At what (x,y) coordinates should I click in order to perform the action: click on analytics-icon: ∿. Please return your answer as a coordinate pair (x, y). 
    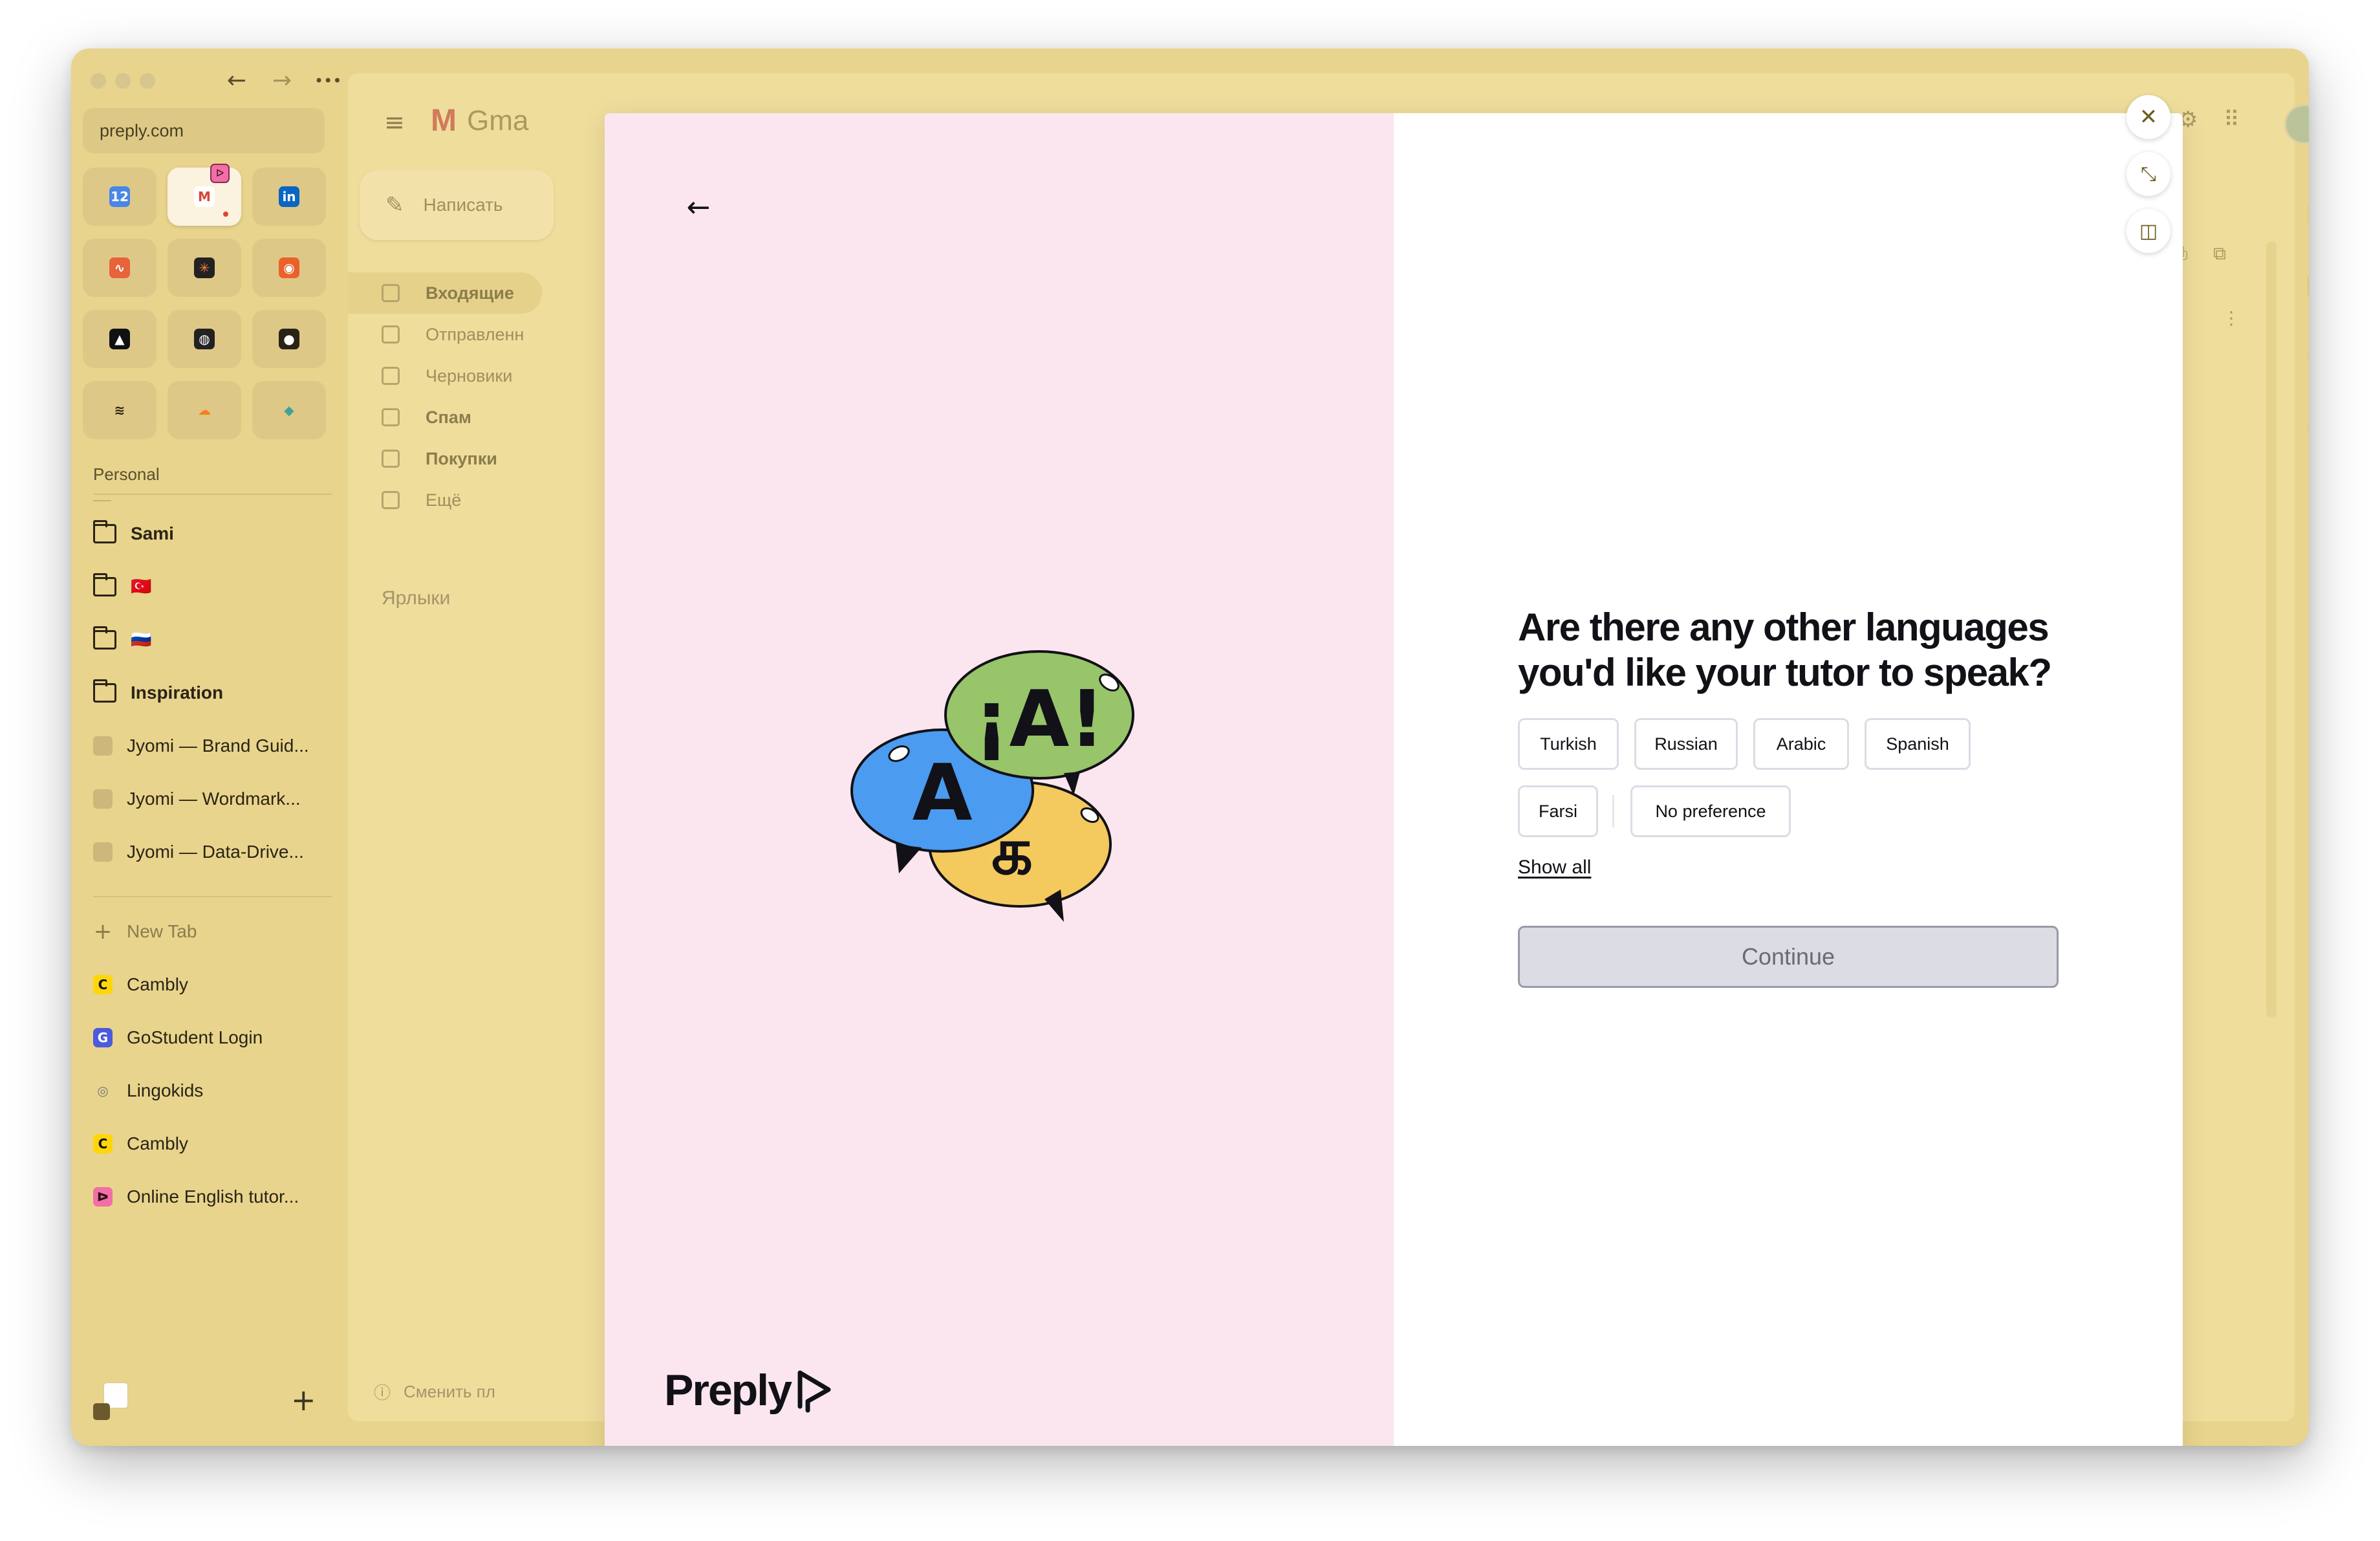
    Looking at the image, I should click on (119, 267).